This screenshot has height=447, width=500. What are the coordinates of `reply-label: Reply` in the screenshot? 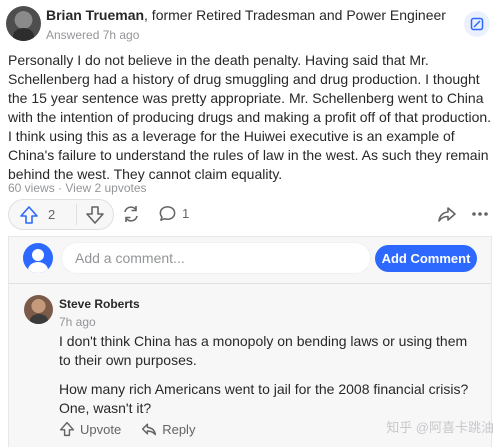 It's located at (179, 429).